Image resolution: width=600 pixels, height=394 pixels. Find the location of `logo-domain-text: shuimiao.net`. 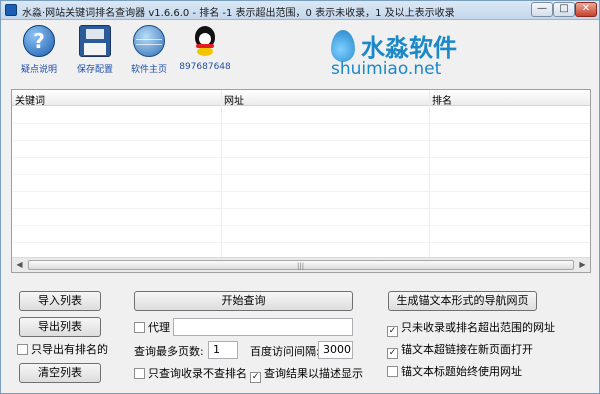

logo-domain-text: shuimiao.net is located at coordinates (386, 69).